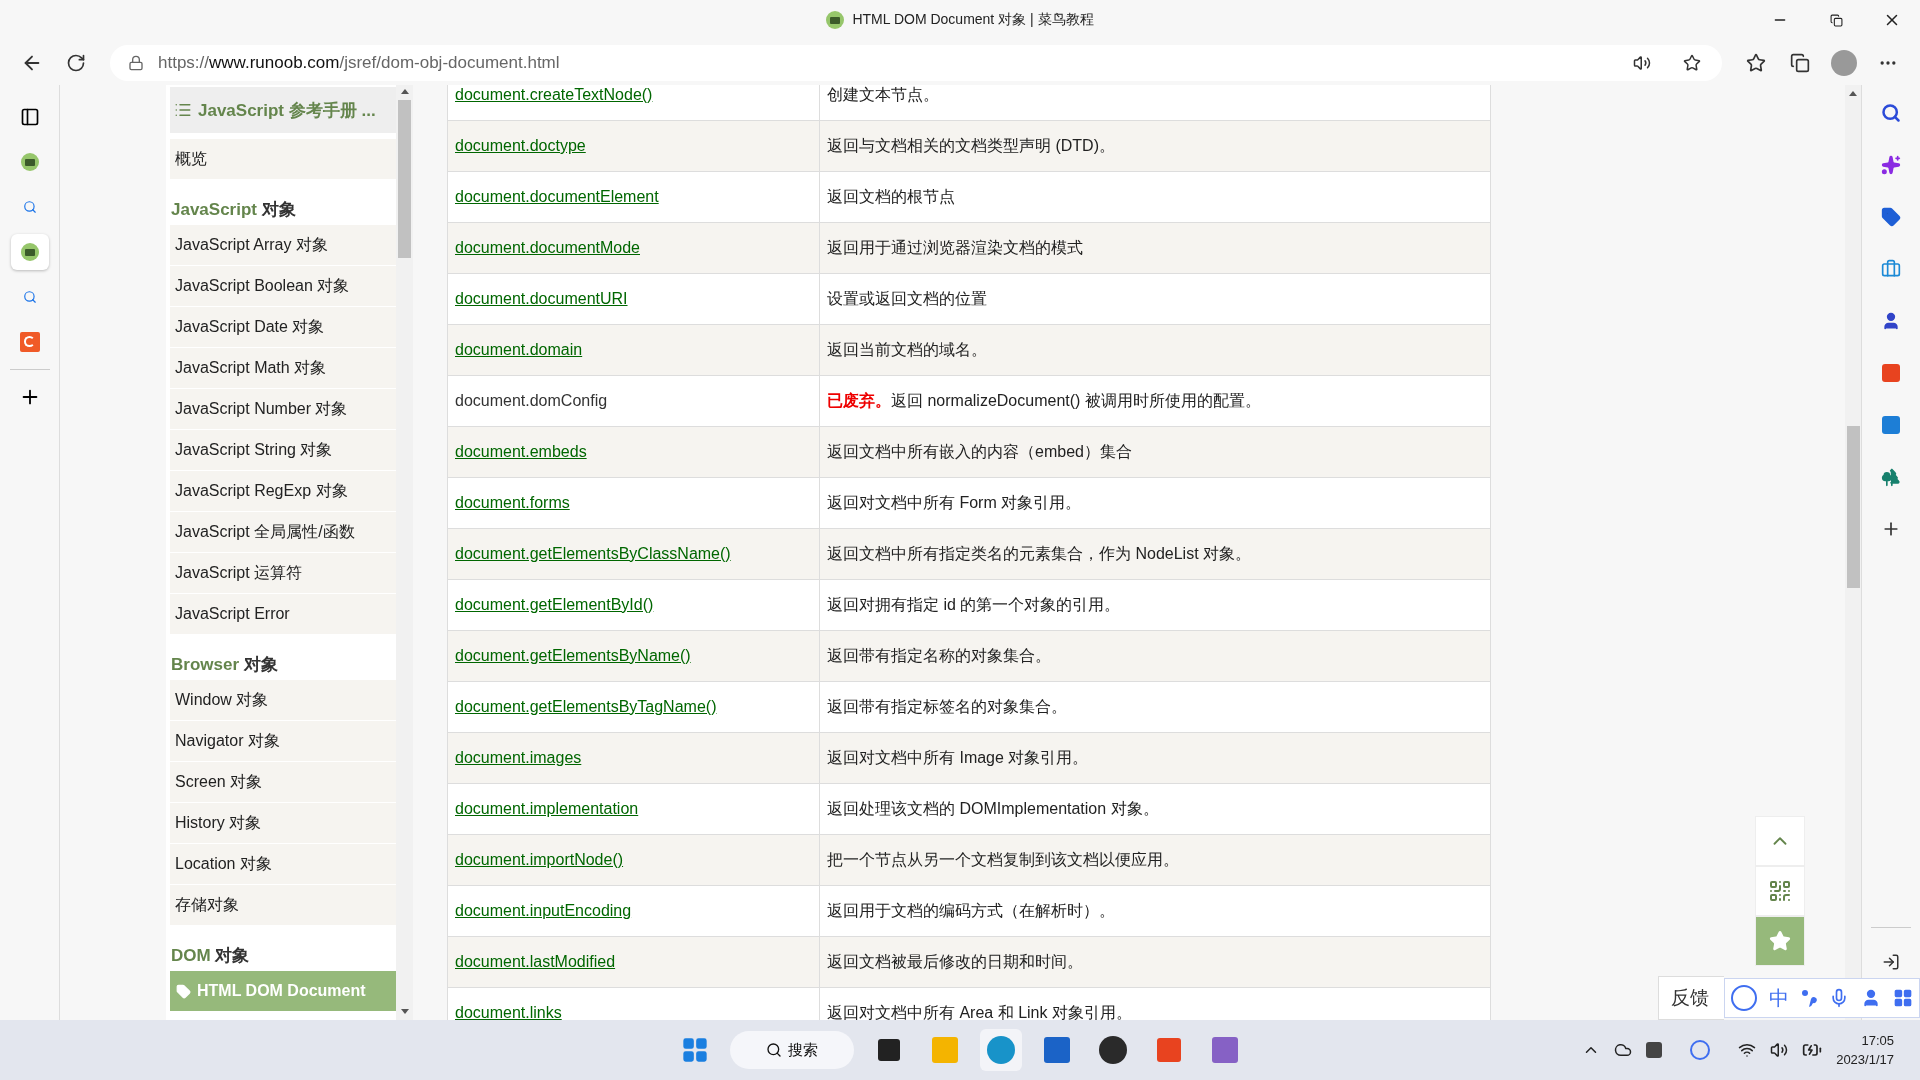  Describe the element at coordinates (1780, 891) in the screenshot. I see `qr-code-button` at that location.